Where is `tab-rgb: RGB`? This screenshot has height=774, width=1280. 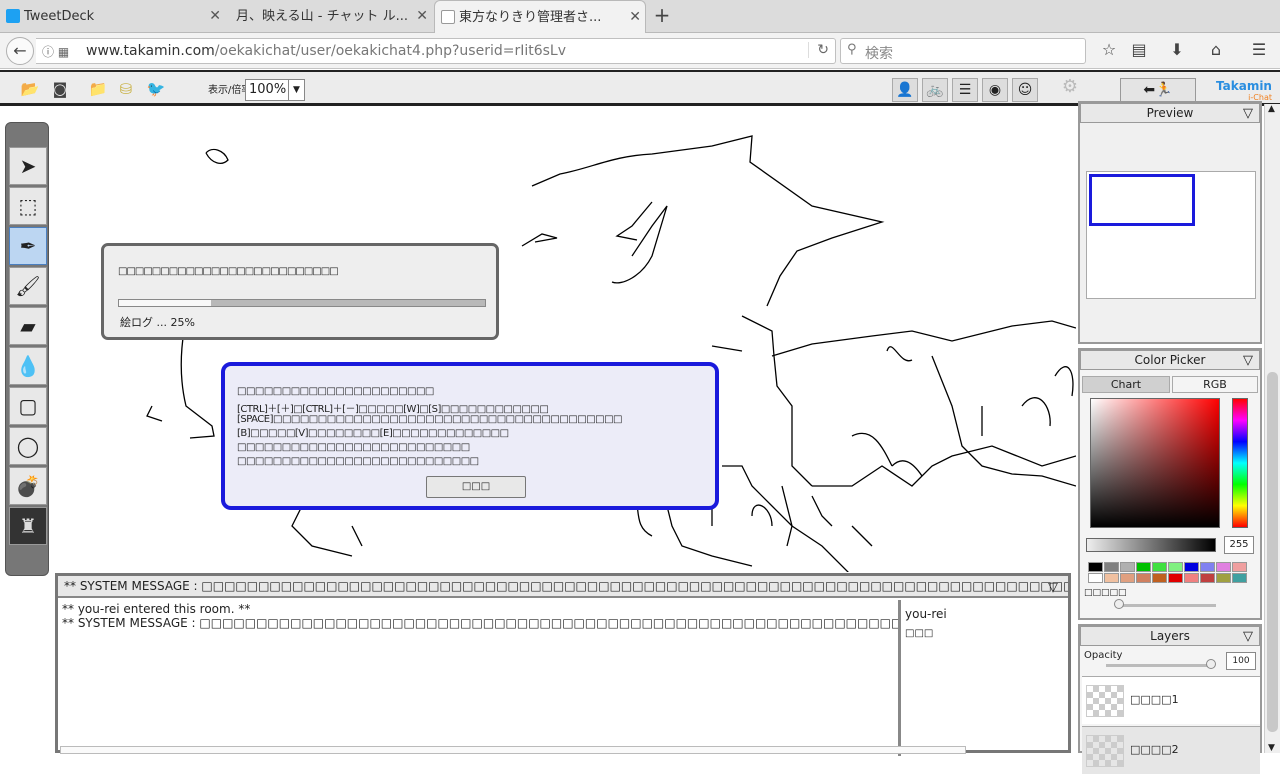
tab-rgb: RGB is located at coordinates (1215, 384).